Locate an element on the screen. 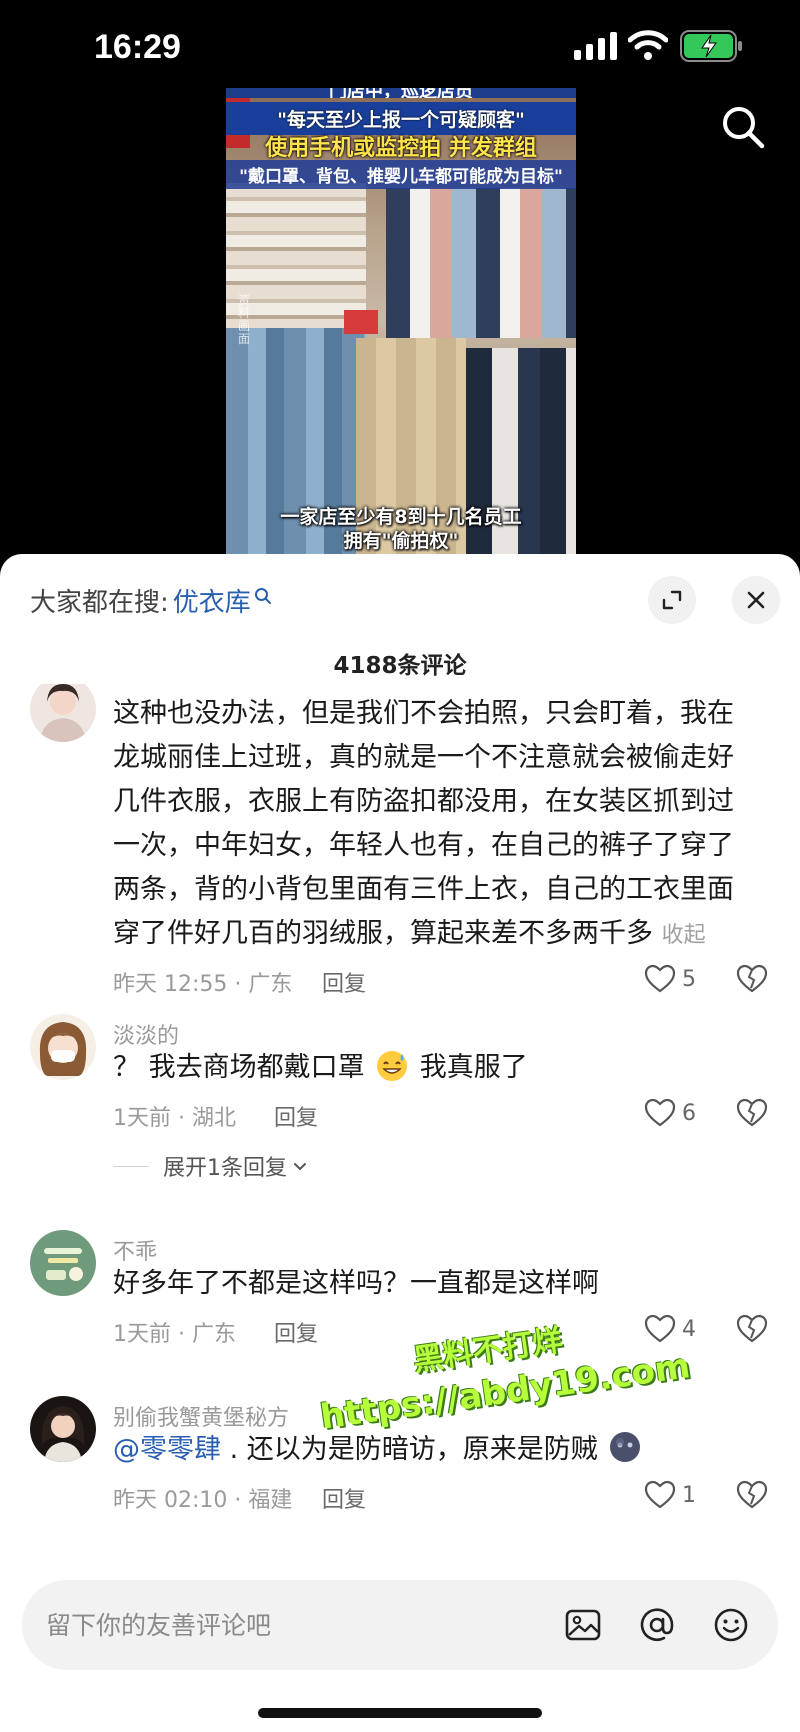  close-icon is located at coordinates (756, 600).